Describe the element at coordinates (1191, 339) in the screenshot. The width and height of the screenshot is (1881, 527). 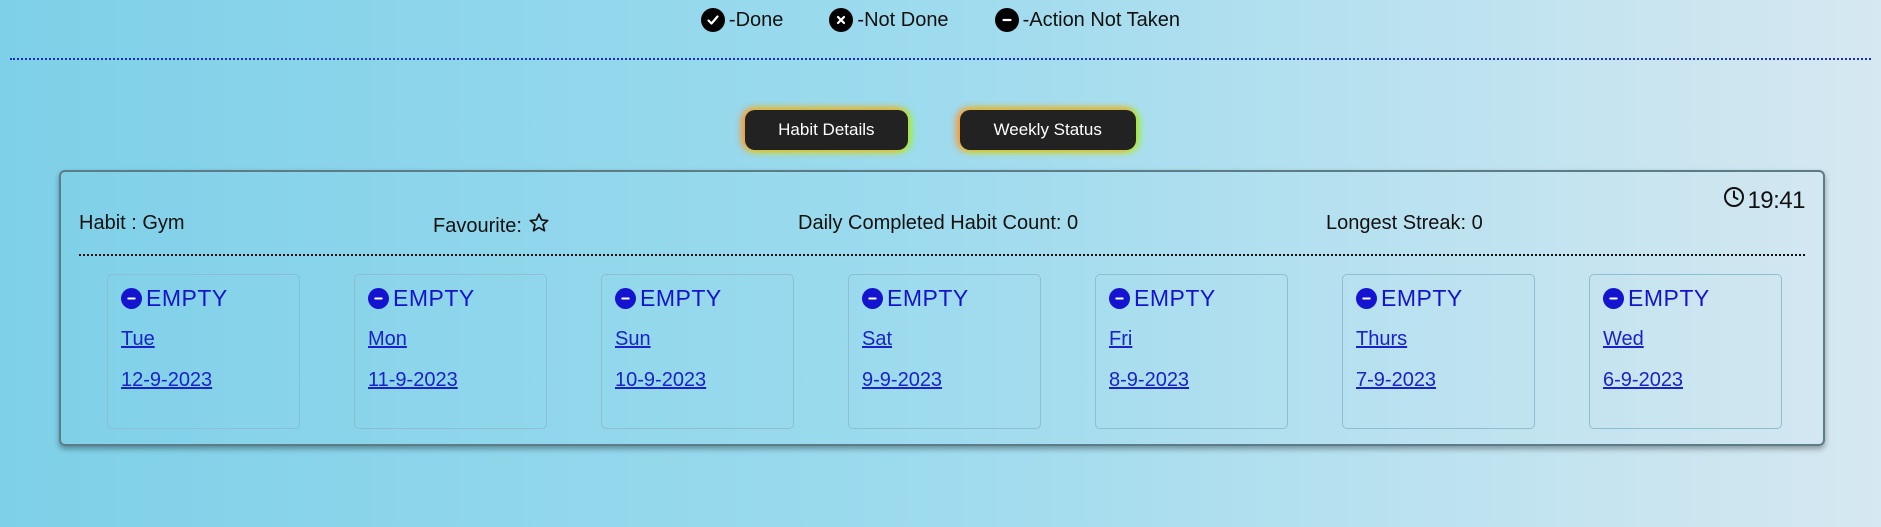
I see `day-name-link: Fri` at that location.